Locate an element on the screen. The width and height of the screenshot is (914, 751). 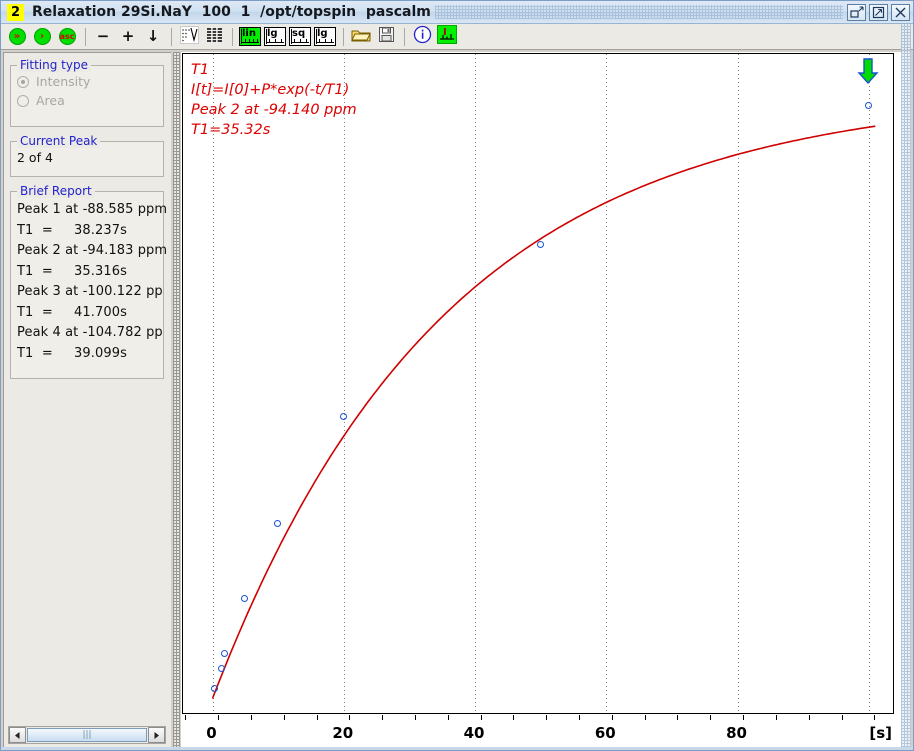
x-tick-label: 80 is located at coordinates (736, 733).